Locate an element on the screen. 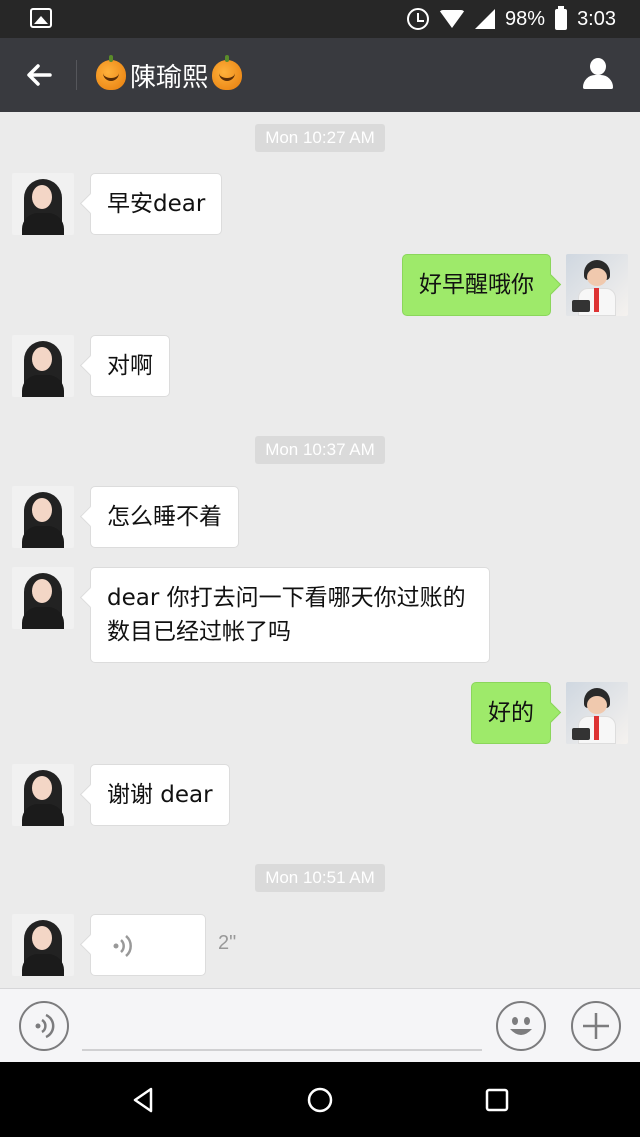  timestamp-text: Mon 10:51 AM is located at coordinates (320, 878).